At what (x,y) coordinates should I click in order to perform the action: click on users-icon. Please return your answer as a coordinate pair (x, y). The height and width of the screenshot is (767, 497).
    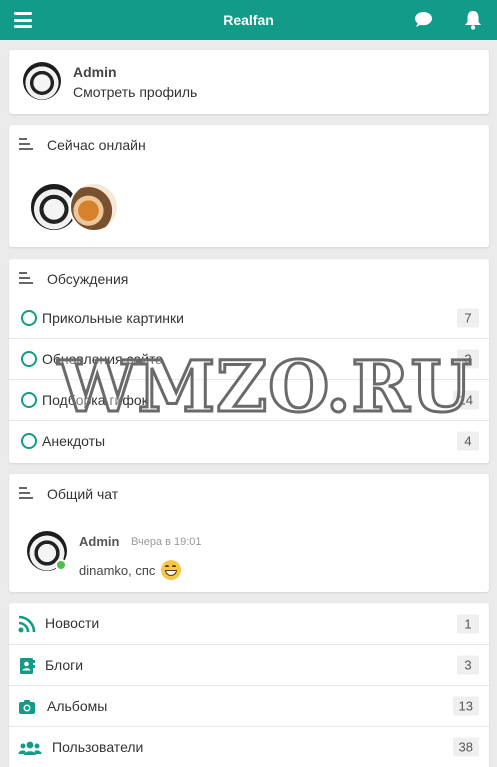
    Looking at the image, I should click on (30, 748).